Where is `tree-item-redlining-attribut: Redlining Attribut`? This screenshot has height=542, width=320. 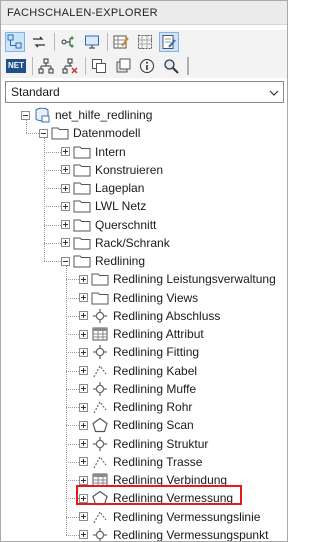 tree-item-redlining-attribut: Redlining Attribut is located at coordinates (141, 334).